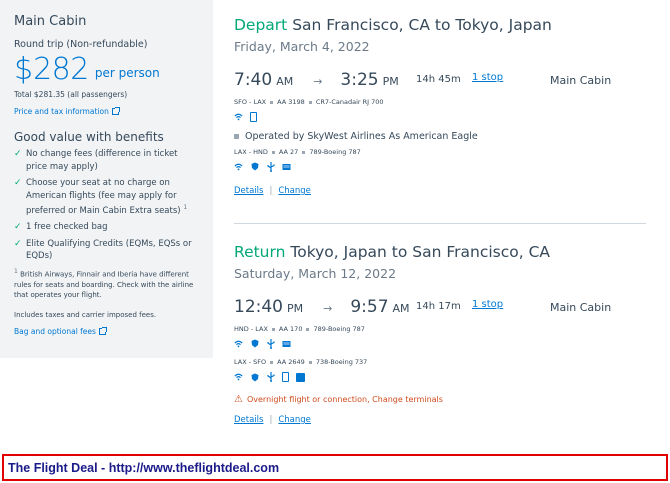 The image size is (670, 483). Describe the element at coordinates (85, 314) in the screenshot. I see `includes-taxes: Includes taxes and carrier imposed fees.` at that location.